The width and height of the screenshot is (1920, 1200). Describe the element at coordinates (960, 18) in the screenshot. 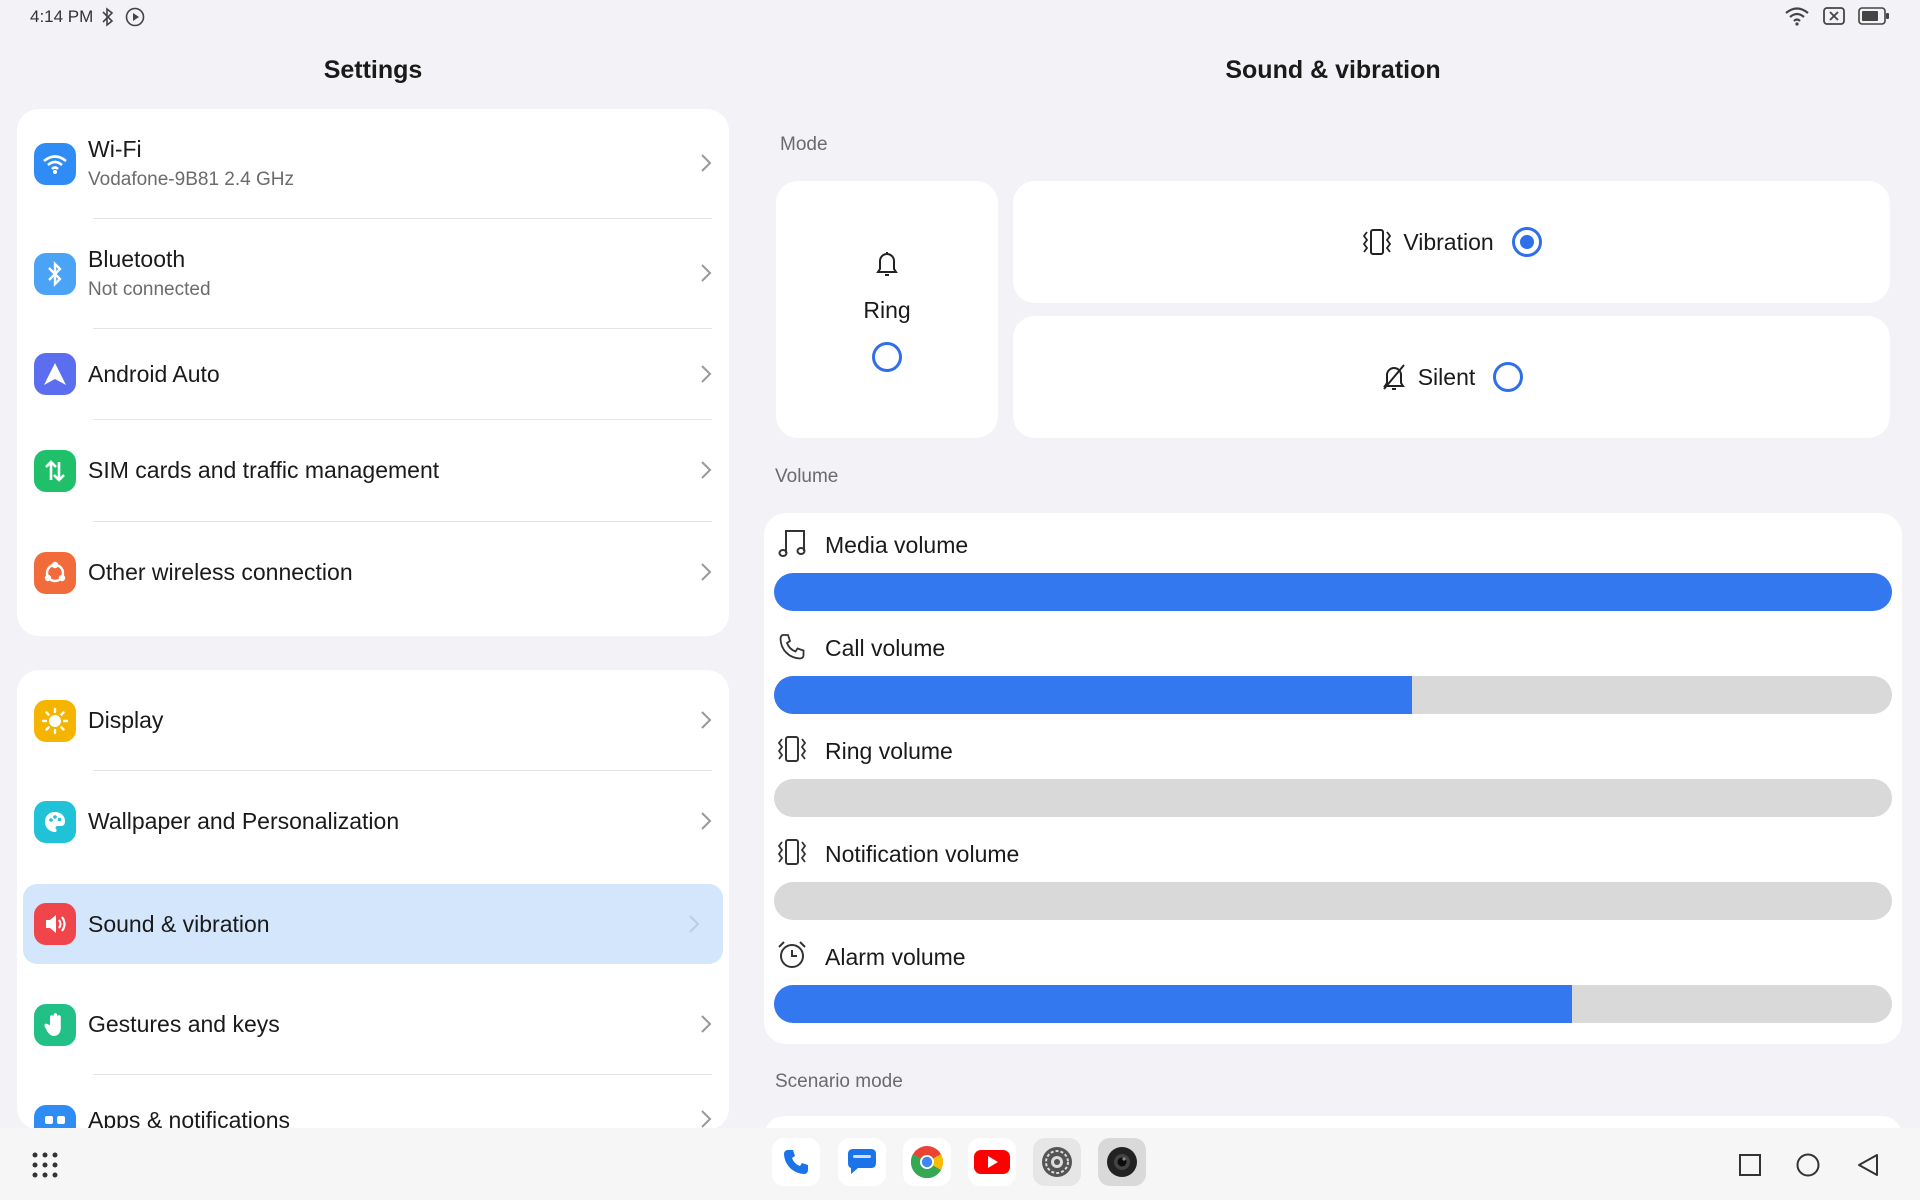

I see `status-bar: 4:14 PM` at that location.